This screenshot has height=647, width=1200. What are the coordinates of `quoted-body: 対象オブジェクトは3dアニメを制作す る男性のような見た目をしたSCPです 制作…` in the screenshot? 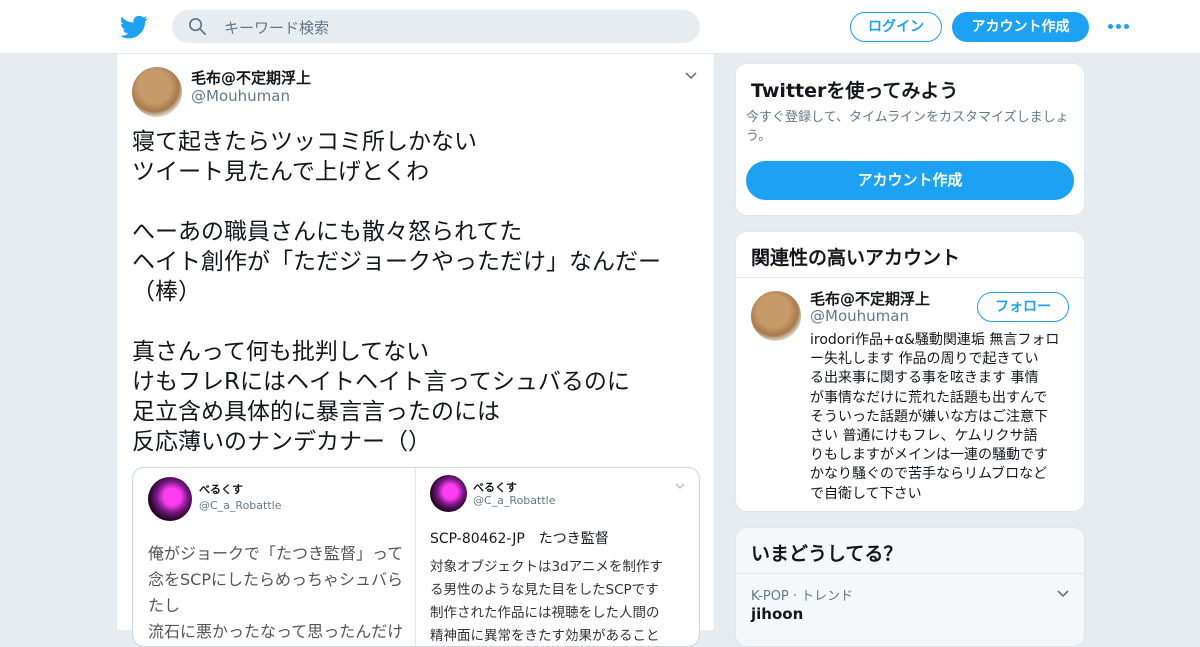 It's located at (546, 601).